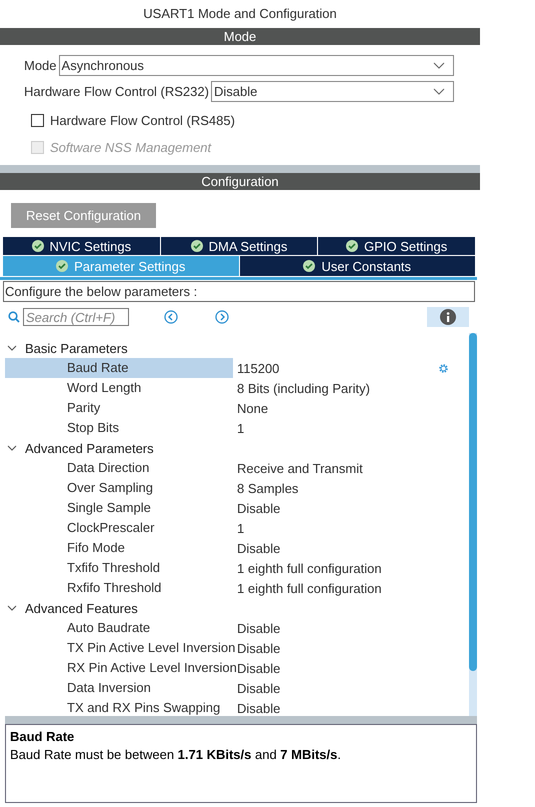  I want to click on tree-group: Basic Parameters, so click(235, 348).